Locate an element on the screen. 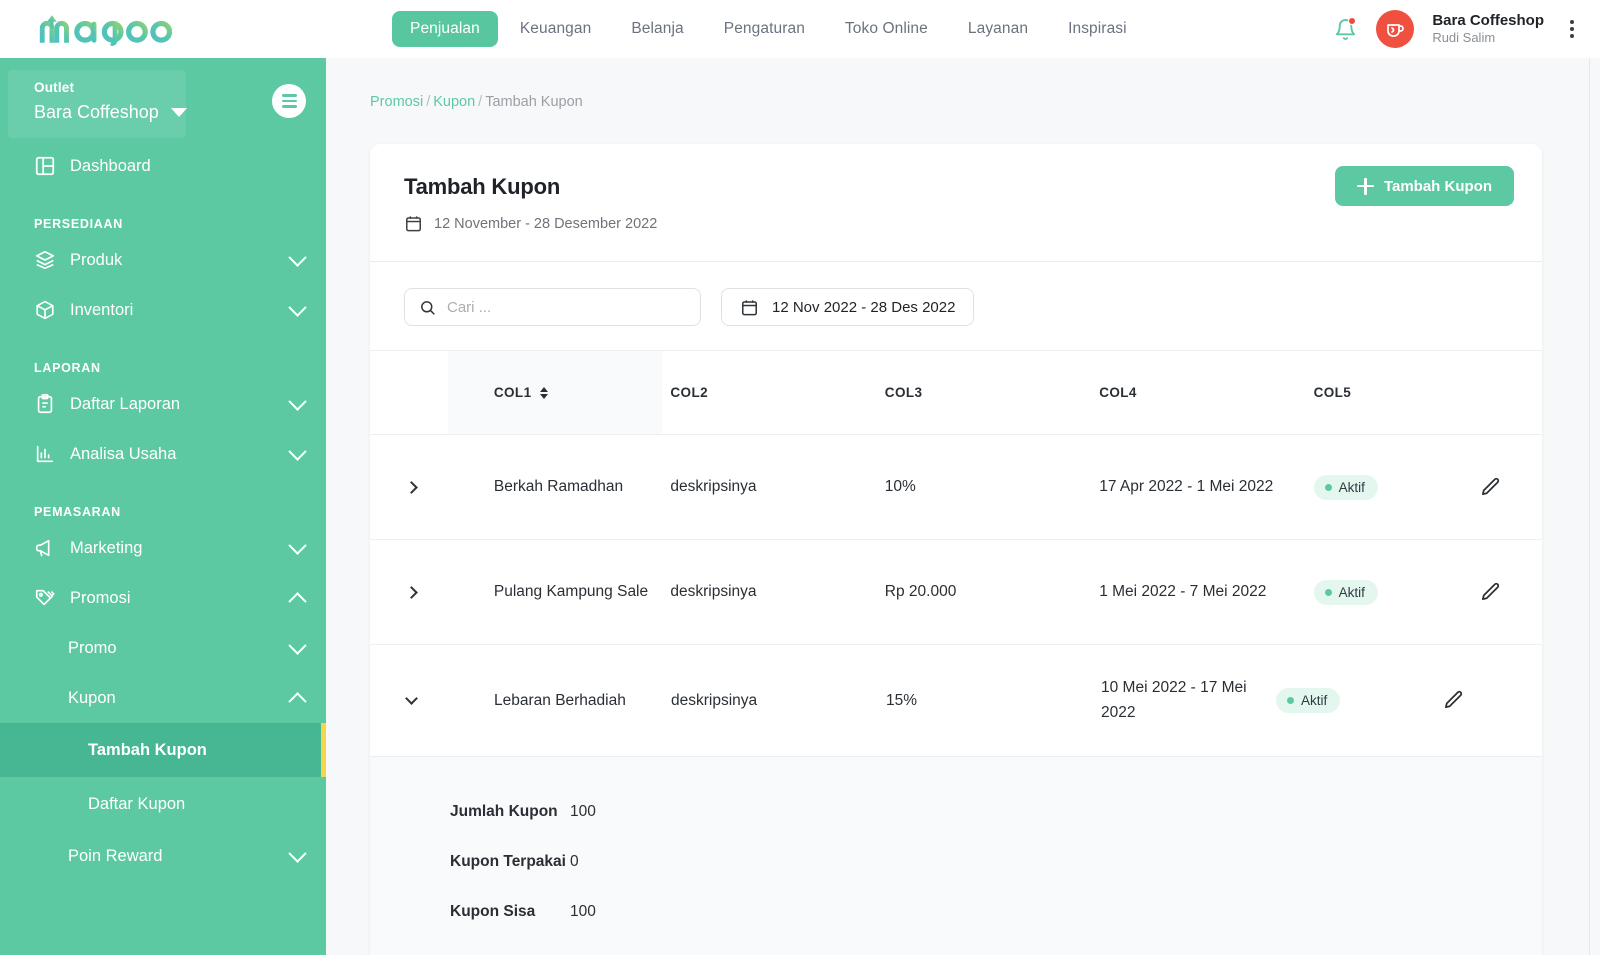 This screenshot has height=955, width=1600. date-filter-button: 12 Nov 2022 - 28 Des 2022 is located at coordinates (848, 307).